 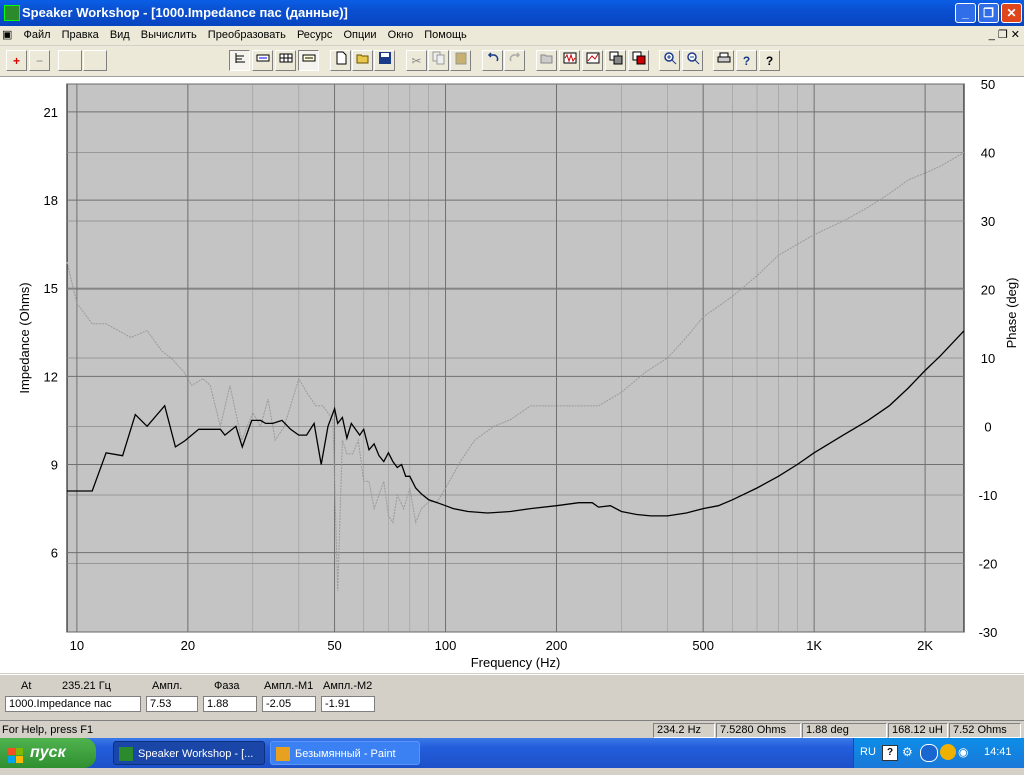 I want to click on task-paint: Безымянный - Paint, so click(x=345, y=753).